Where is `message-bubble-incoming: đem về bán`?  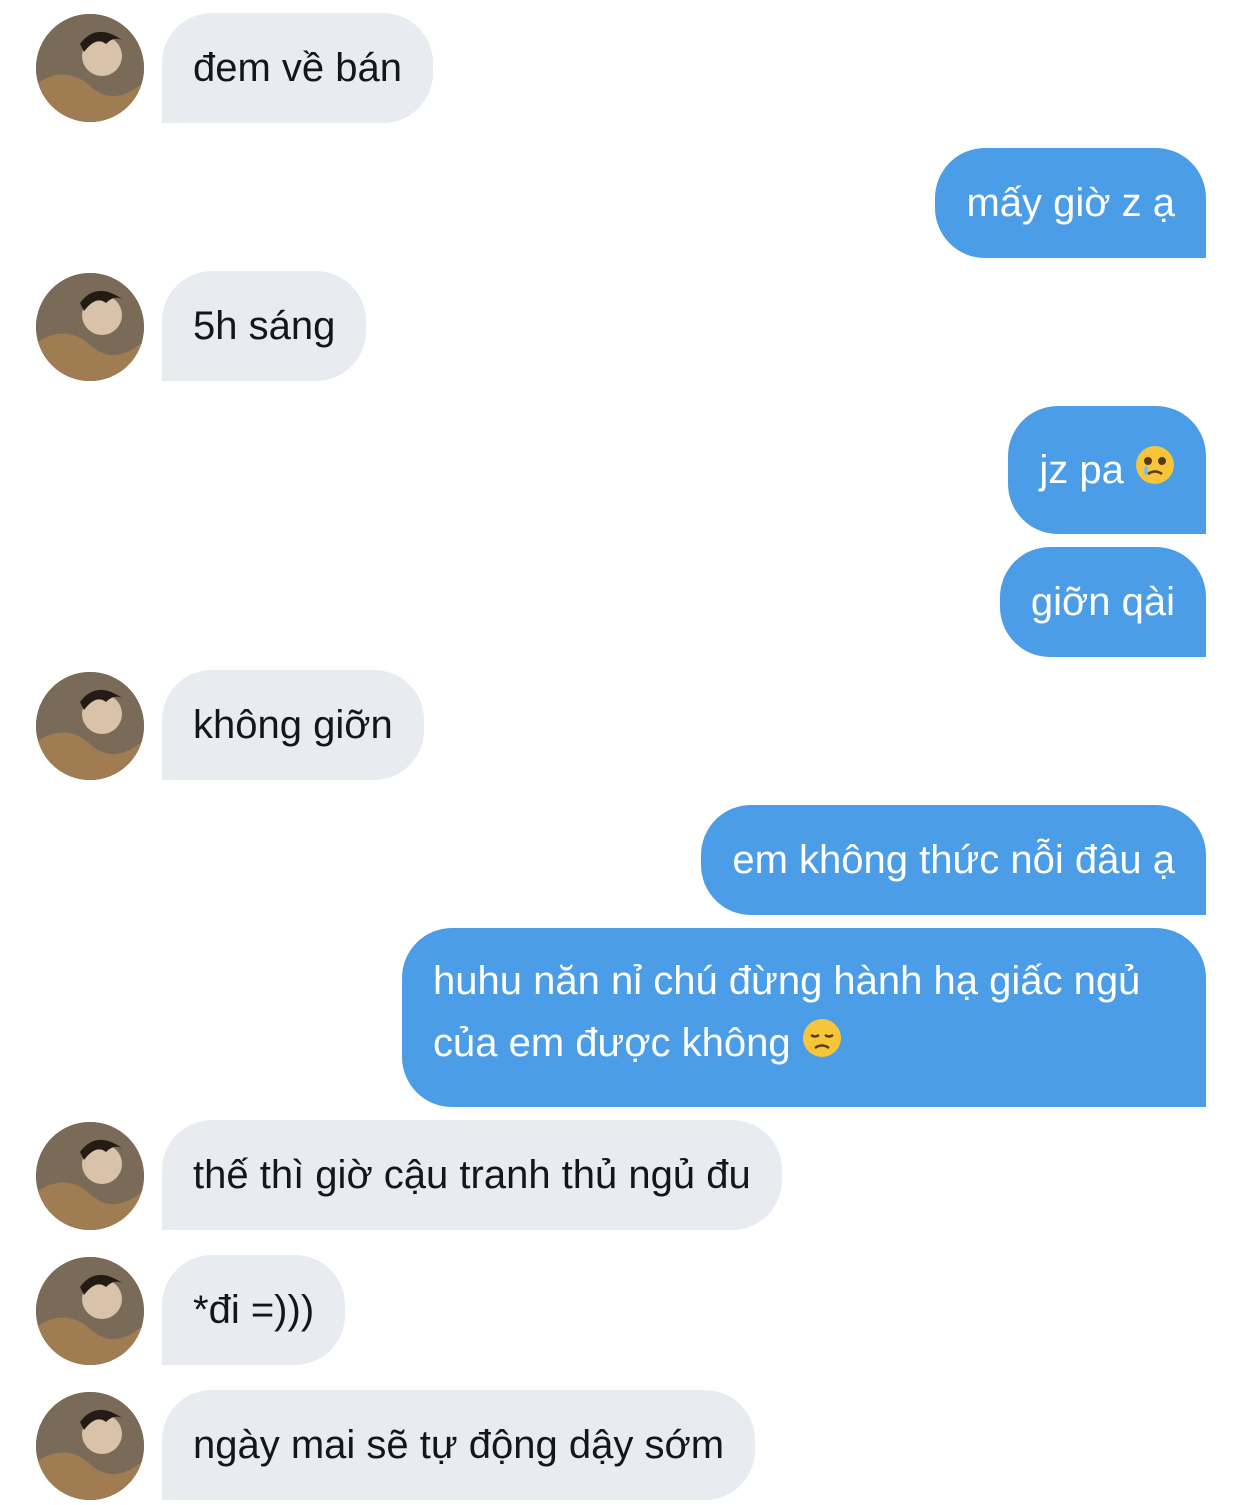
message-bubble-incoming: đem về bán is located at coordinates (298, 68).